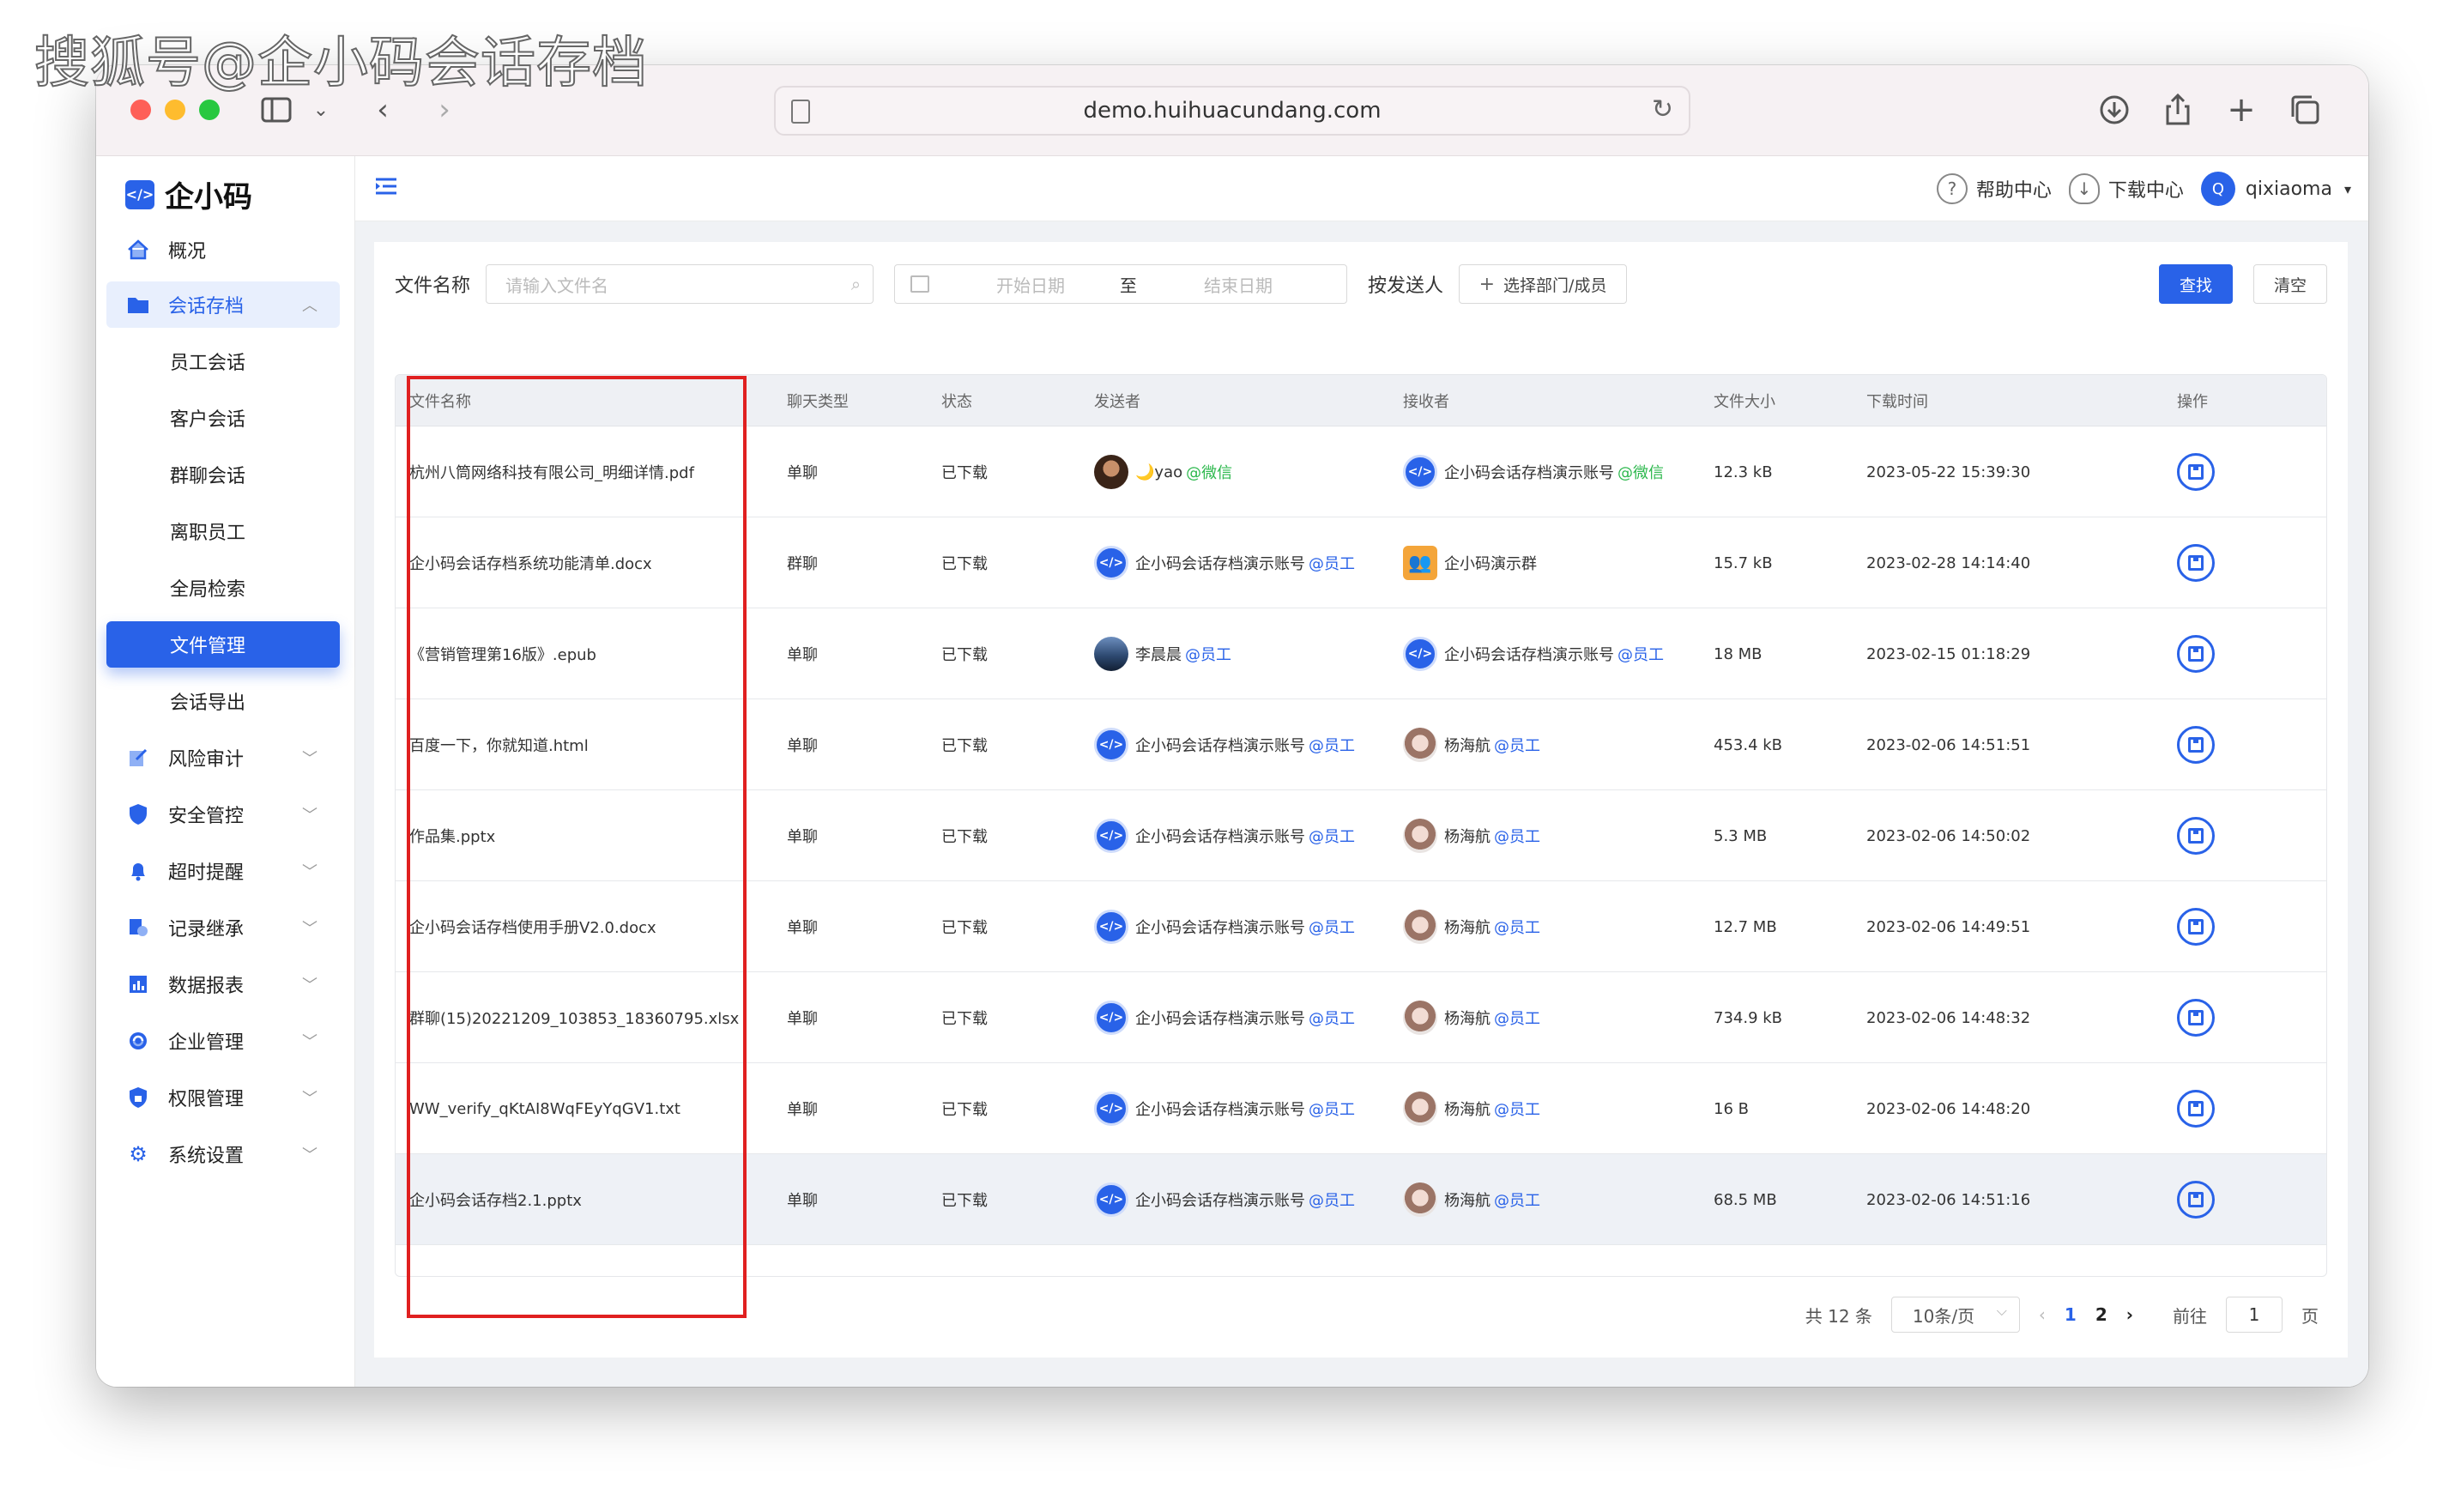  What do you see at coordinates (2192, 402) in the screenshot?
I see `column-header: 操作` at bounding box center [2192, 402].